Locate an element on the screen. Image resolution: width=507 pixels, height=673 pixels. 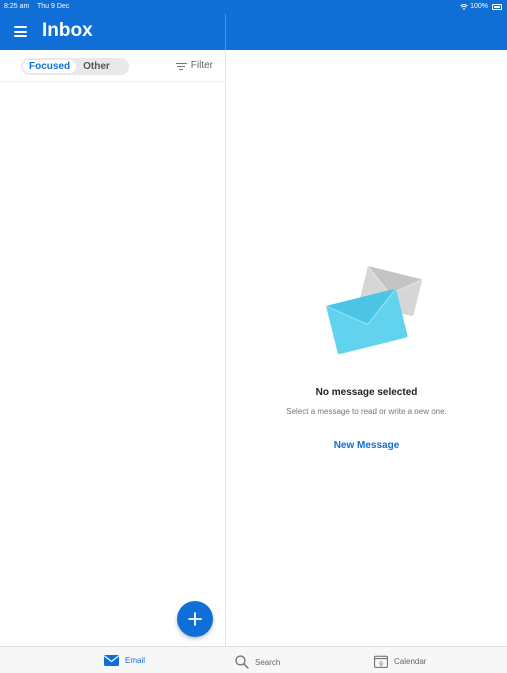
wifi-icon is located at coordinates (464, 6).